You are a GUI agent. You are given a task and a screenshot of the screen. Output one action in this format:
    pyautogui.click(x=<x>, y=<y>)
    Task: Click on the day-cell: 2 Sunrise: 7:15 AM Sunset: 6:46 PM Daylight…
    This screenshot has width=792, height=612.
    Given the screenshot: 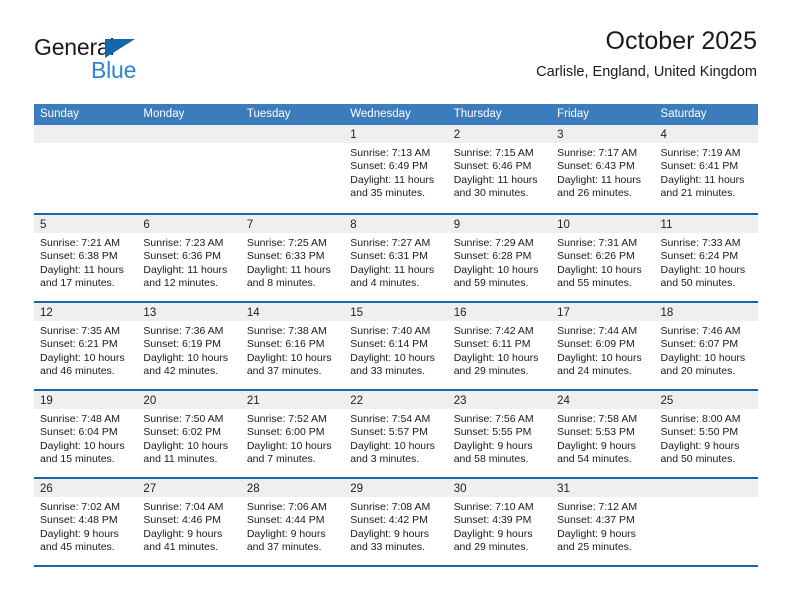 What is the action you would take?
    pyautogui.click(x=499, y=169)
    